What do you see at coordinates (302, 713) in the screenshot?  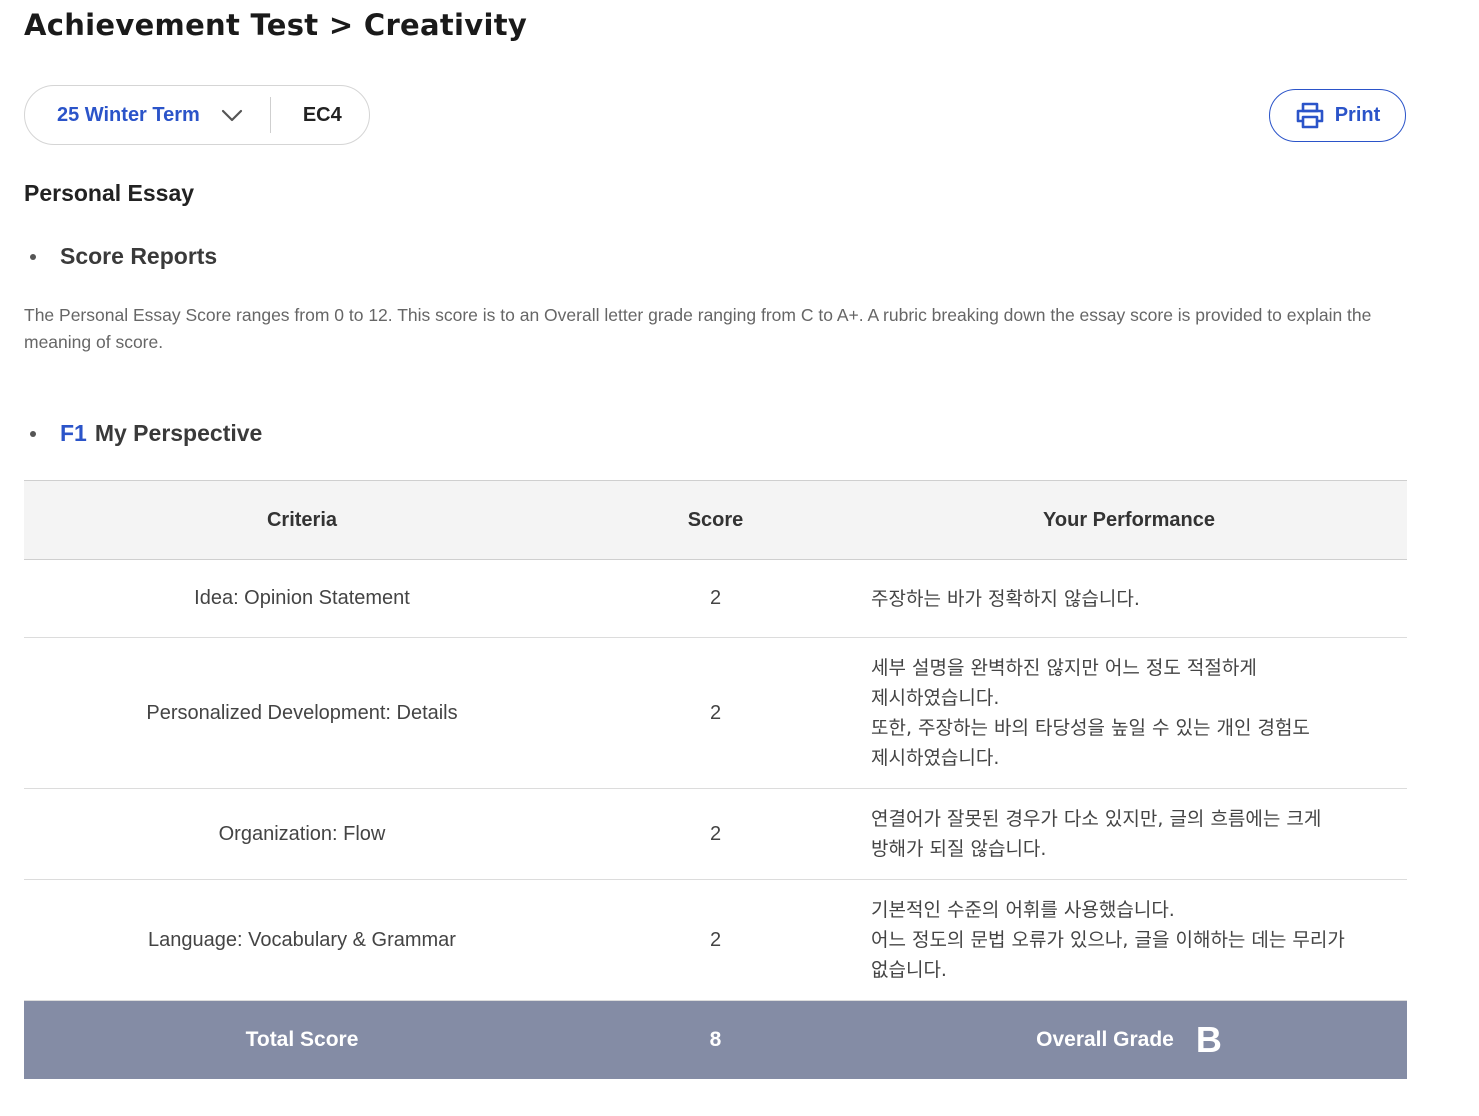 I see `criteria-cell: Personalized Development: Details` at bounding box center [302, 713].